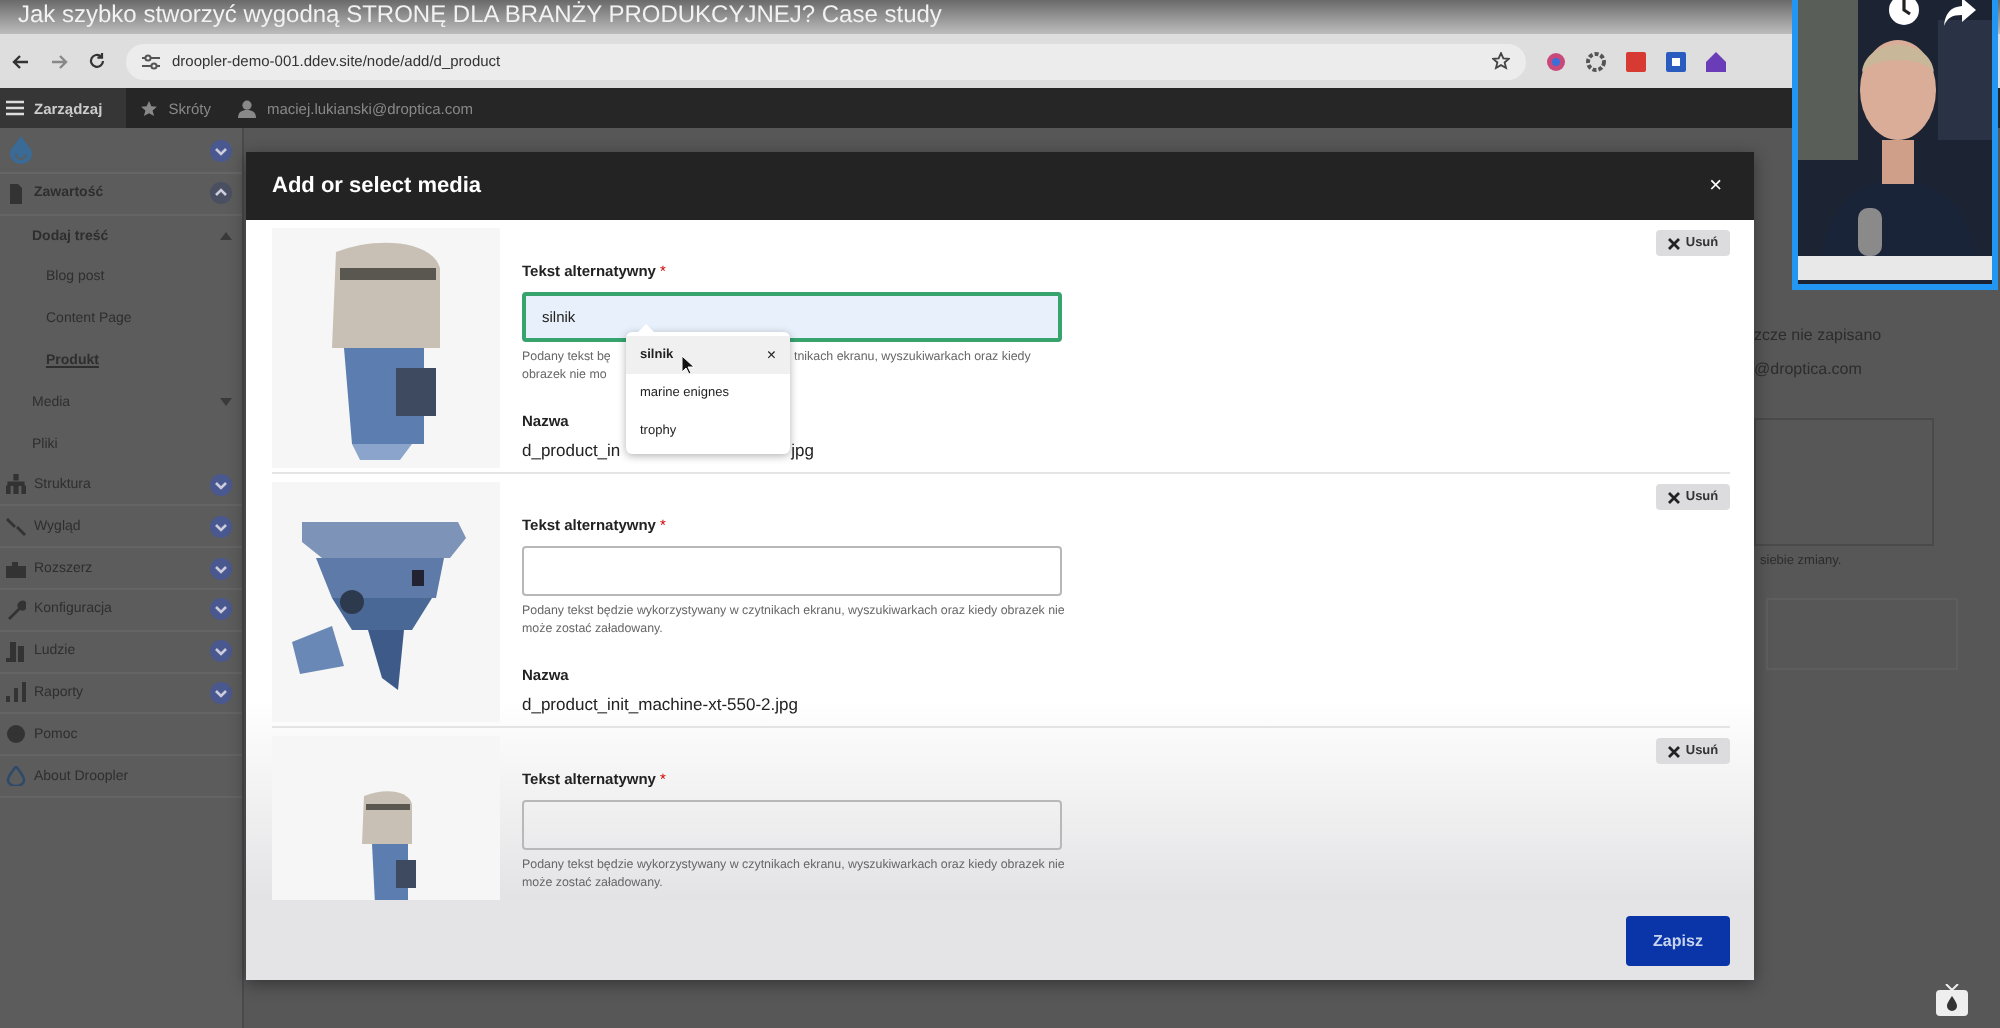  Describe the element at coordinates (221, 193) in the screenshot. I see `chevron-up-icon` at that location.